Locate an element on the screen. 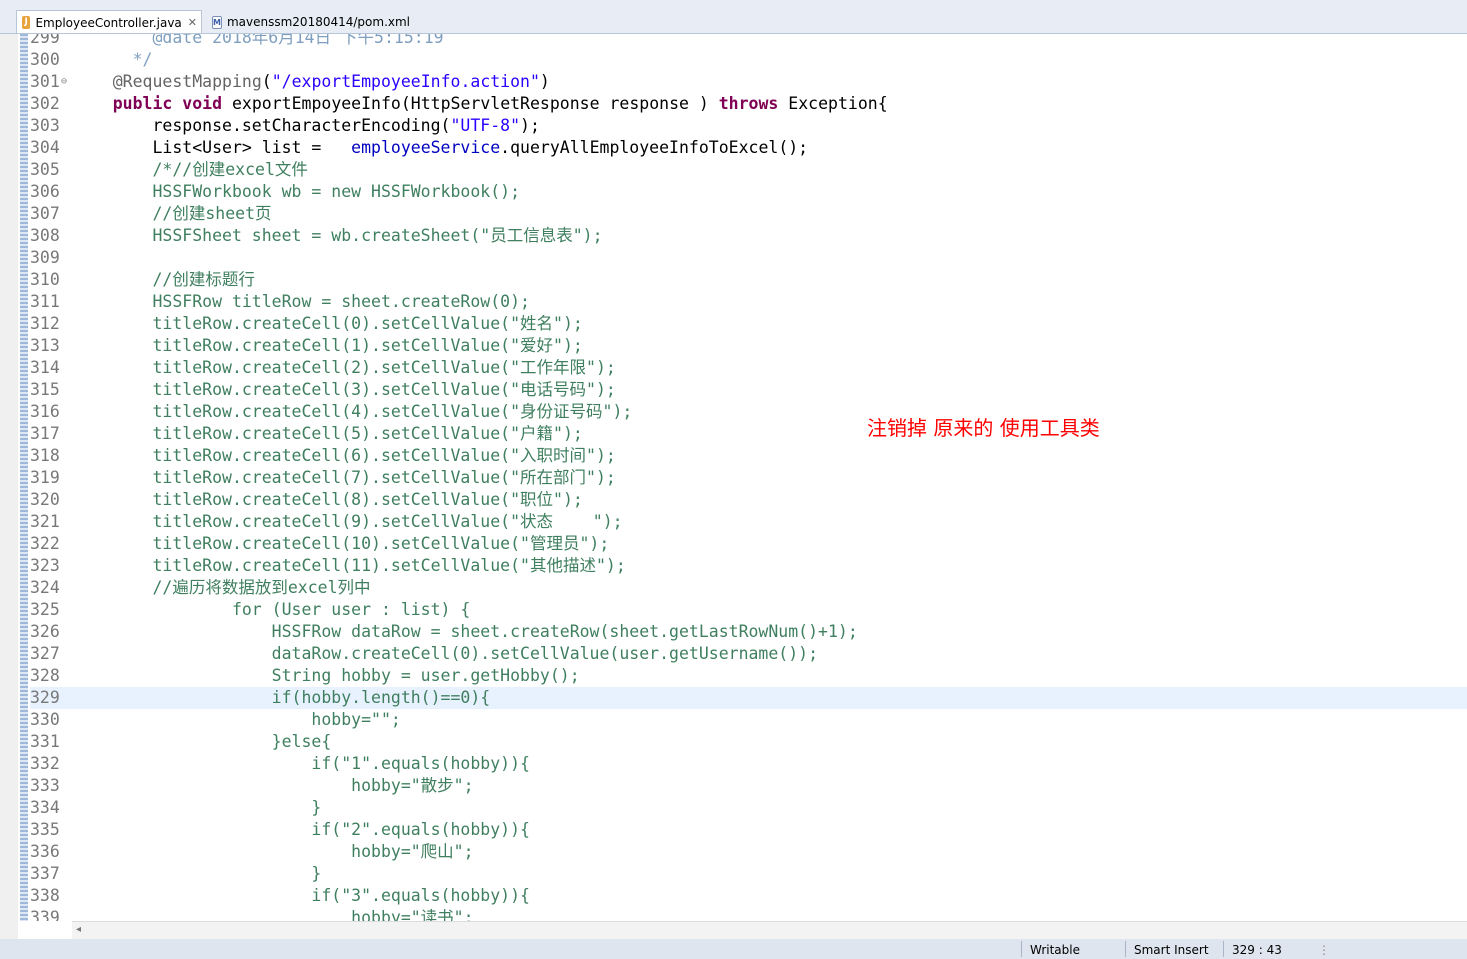 The height and width of the screenshot is (959, 1467). tab-pom-xml: M mavenssm20180414/pom.xml is located at coordinates (308, 22).